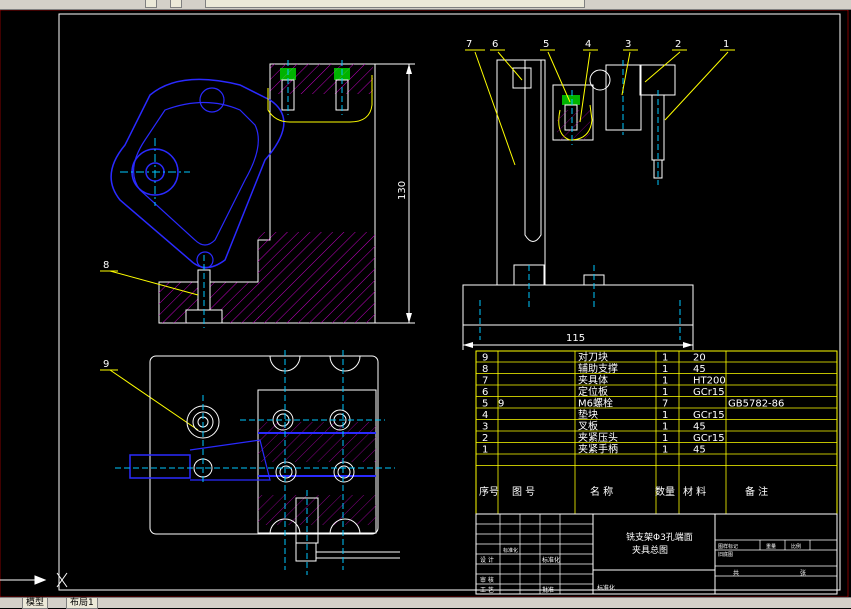 Image resolution: width=851 pixels, height=609 pixels. Describe the element at coordinates (665, 404) in the screenshot. I see `bom-cell-qty: 7` at that location.